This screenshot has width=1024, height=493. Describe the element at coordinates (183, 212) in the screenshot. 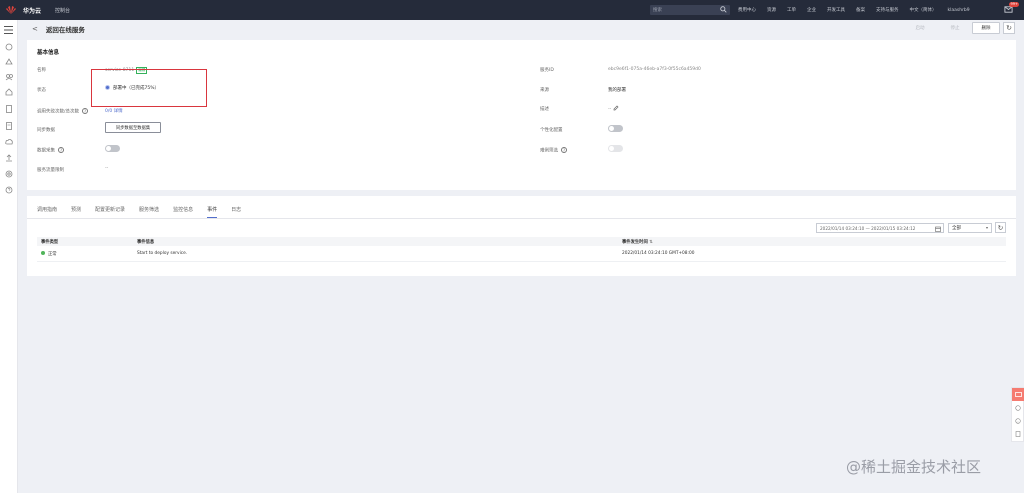

I see `tab-monitoring: 监控信息` at that location.